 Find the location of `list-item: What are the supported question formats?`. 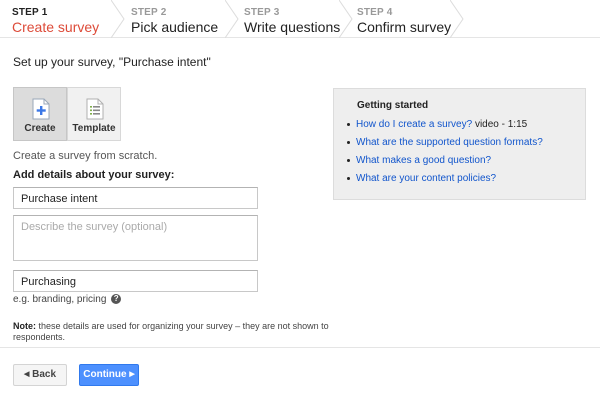

list-item: What are the supported question formats? is located at coordinates (445, 146).